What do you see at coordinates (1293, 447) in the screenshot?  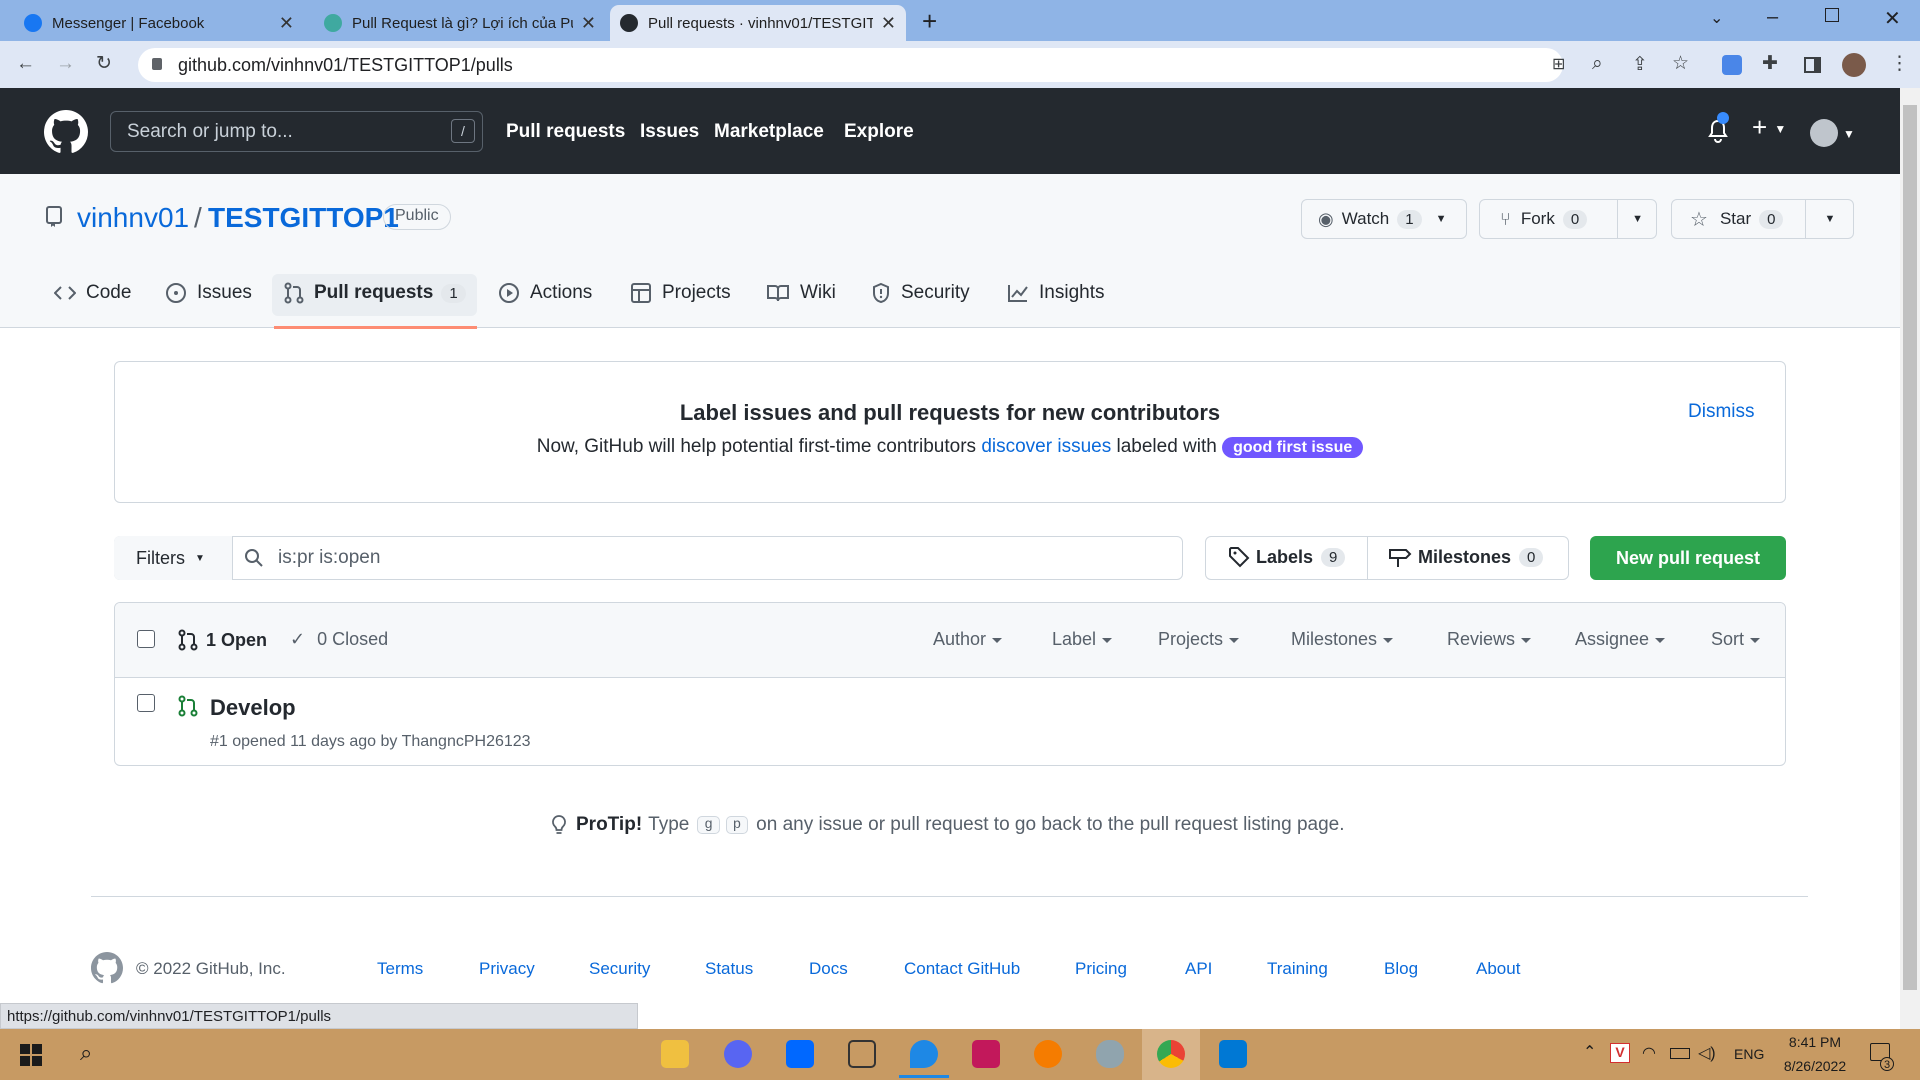 I see `good-first-issue-label: good first issue` at bounding box center [1293, 447].